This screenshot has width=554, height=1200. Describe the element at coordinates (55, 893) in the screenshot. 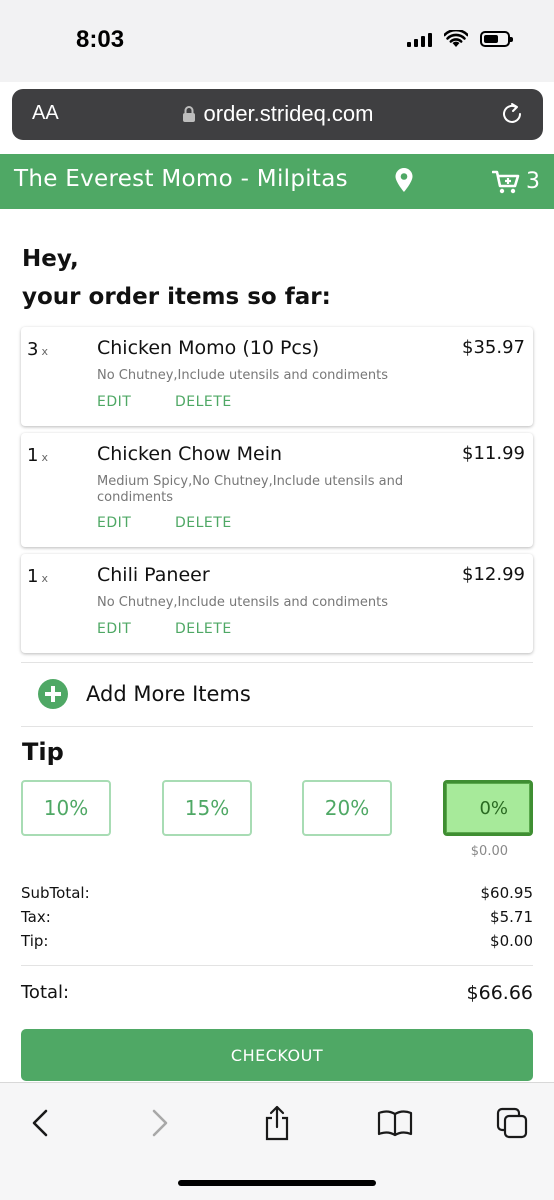

I see `subtotal-label: SubTotal:` at that location.